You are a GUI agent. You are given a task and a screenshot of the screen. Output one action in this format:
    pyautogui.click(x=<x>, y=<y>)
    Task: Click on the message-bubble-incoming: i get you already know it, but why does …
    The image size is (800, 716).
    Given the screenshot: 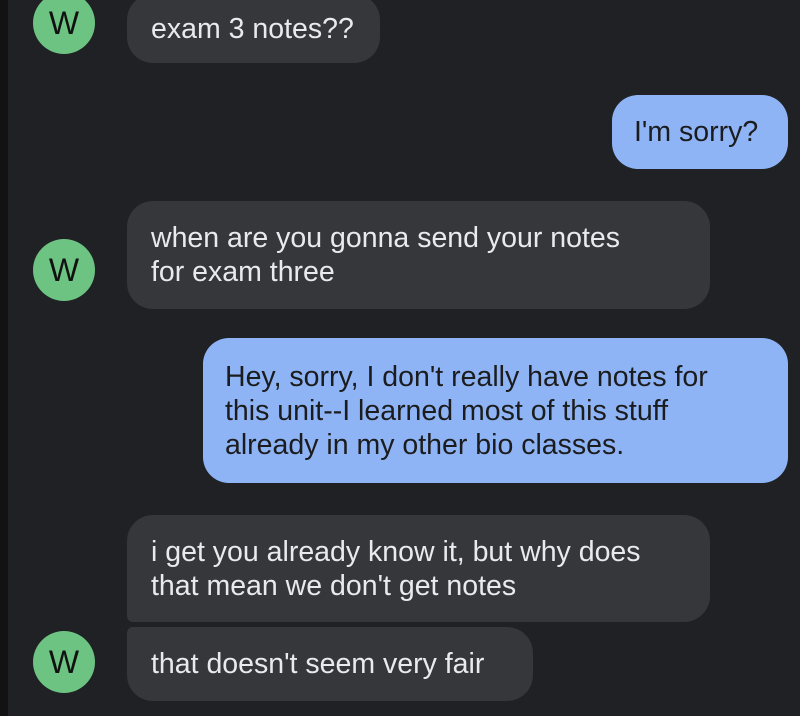 What is the action you would take?
    pyautogui.click(x=418, y=568)
    